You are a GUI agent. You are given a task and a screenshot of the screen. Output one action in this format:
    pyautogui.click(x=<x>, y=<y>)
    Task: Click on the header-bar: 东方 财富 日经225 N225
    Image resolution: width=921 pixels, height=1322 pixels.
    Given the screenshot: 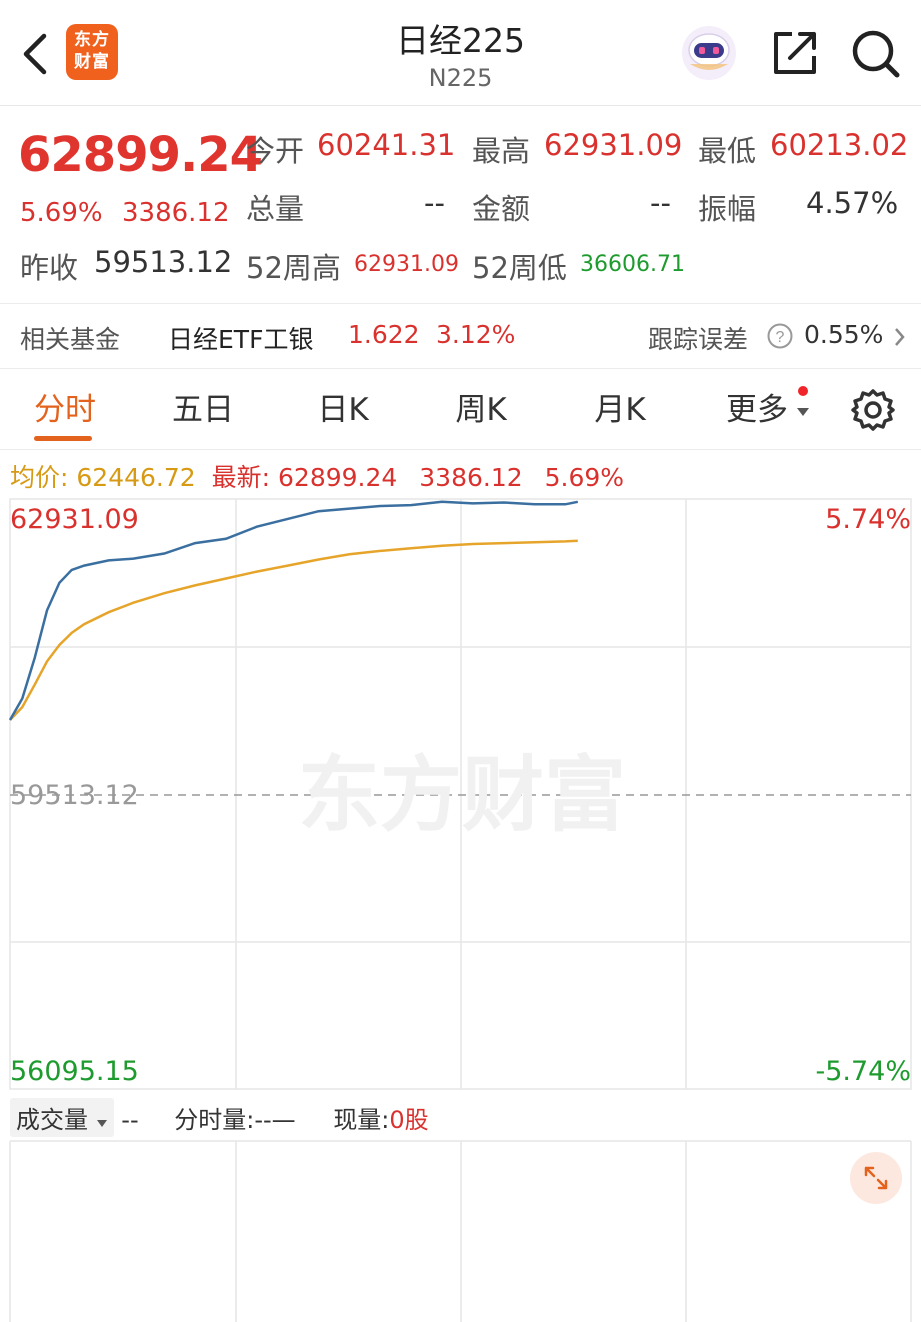 What is the action you would take?
    pyautogui.click(x=460, y=53)
    